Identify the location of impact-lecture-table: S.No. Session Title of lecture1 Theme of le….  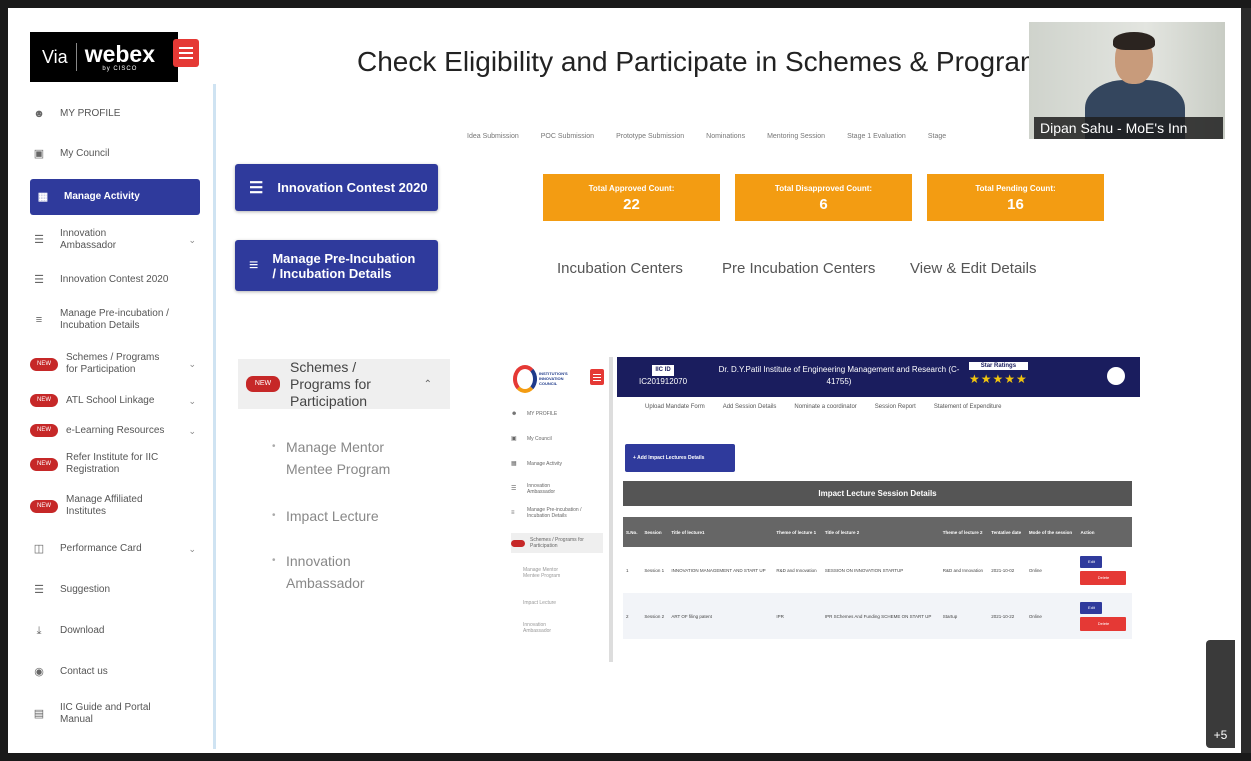
(877, 578).